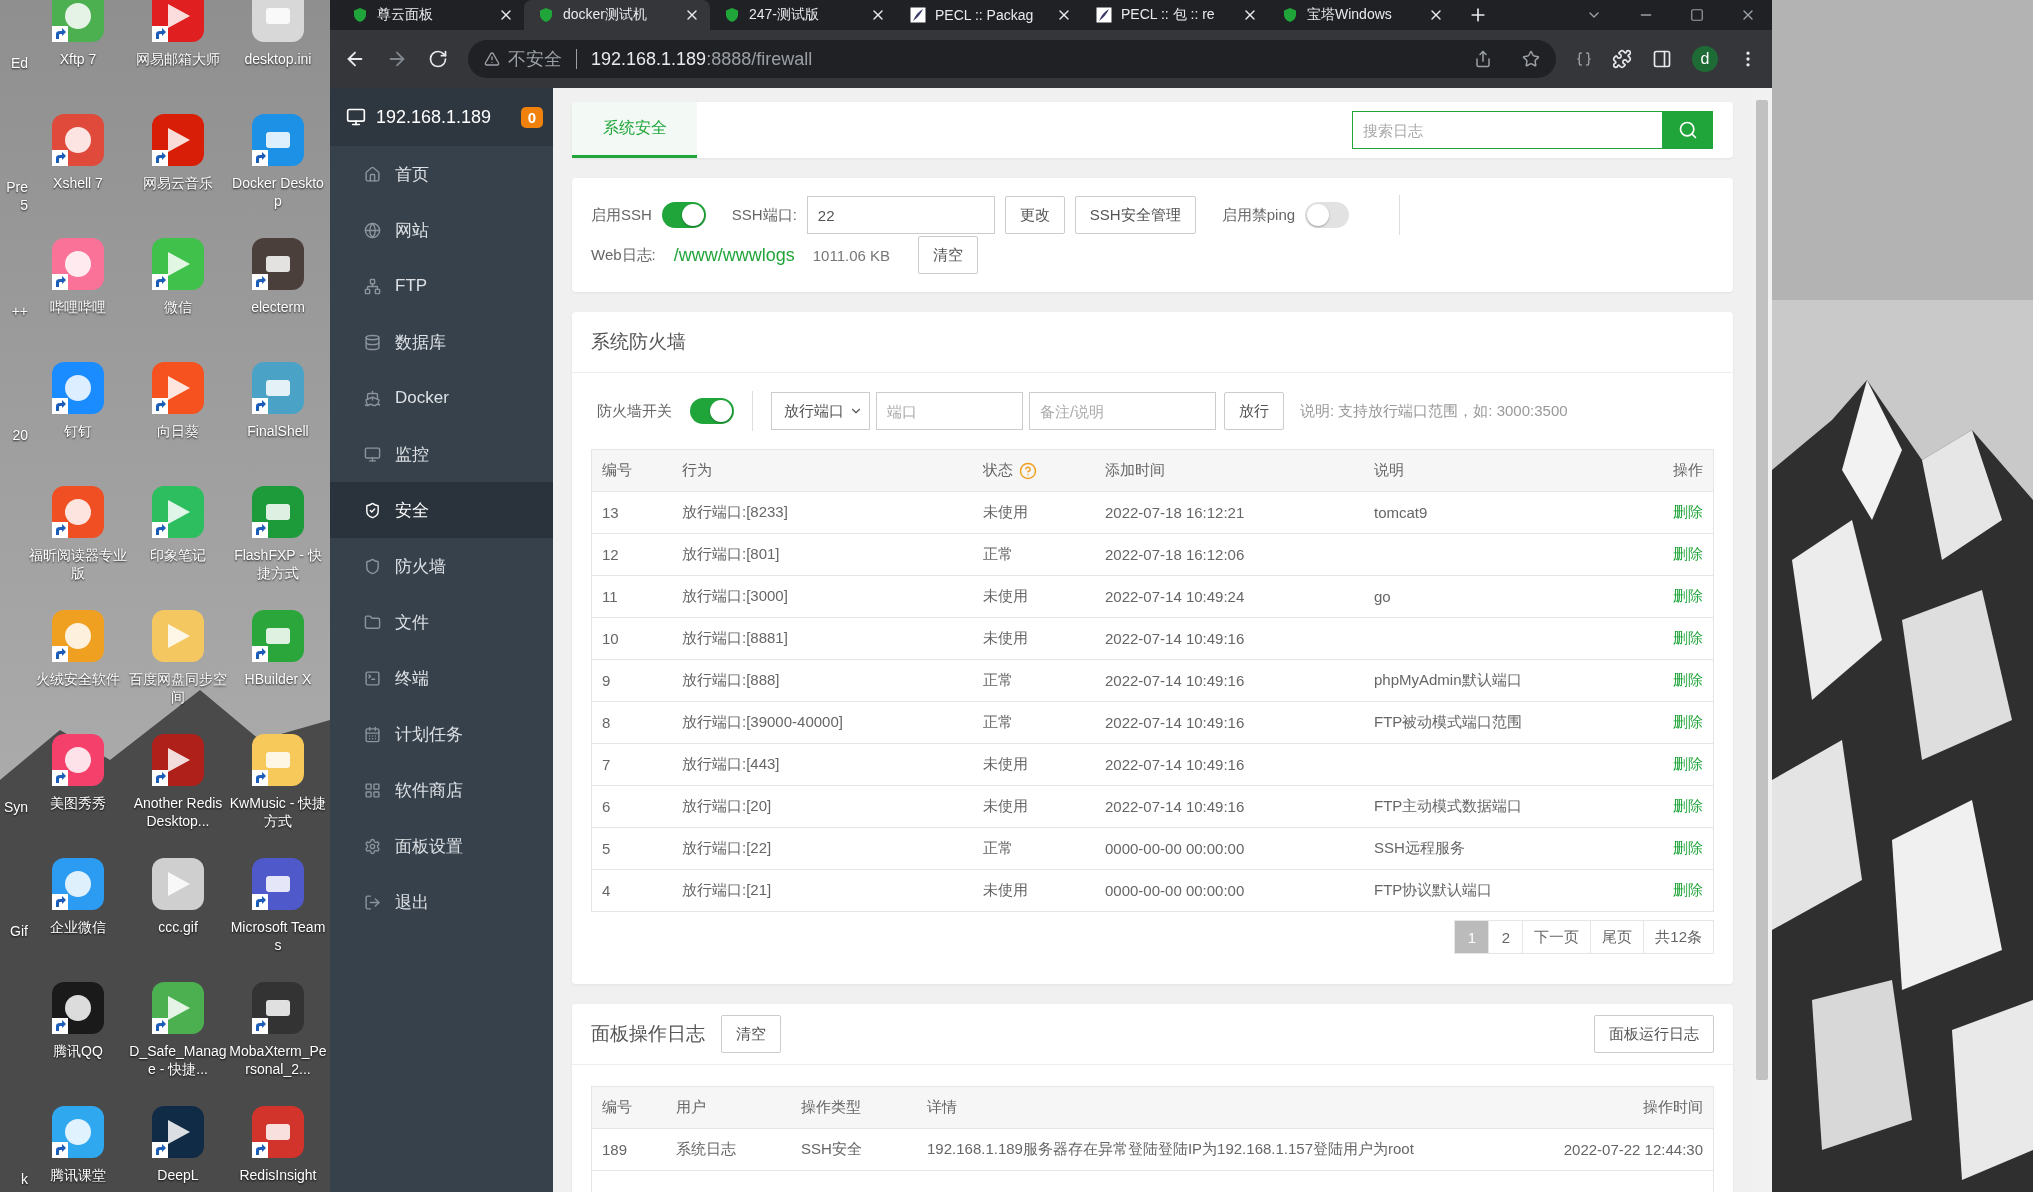 This screenshot has height=1192, width=2033. I want to click on note-field: 备注/说明, so click(1122, 411).